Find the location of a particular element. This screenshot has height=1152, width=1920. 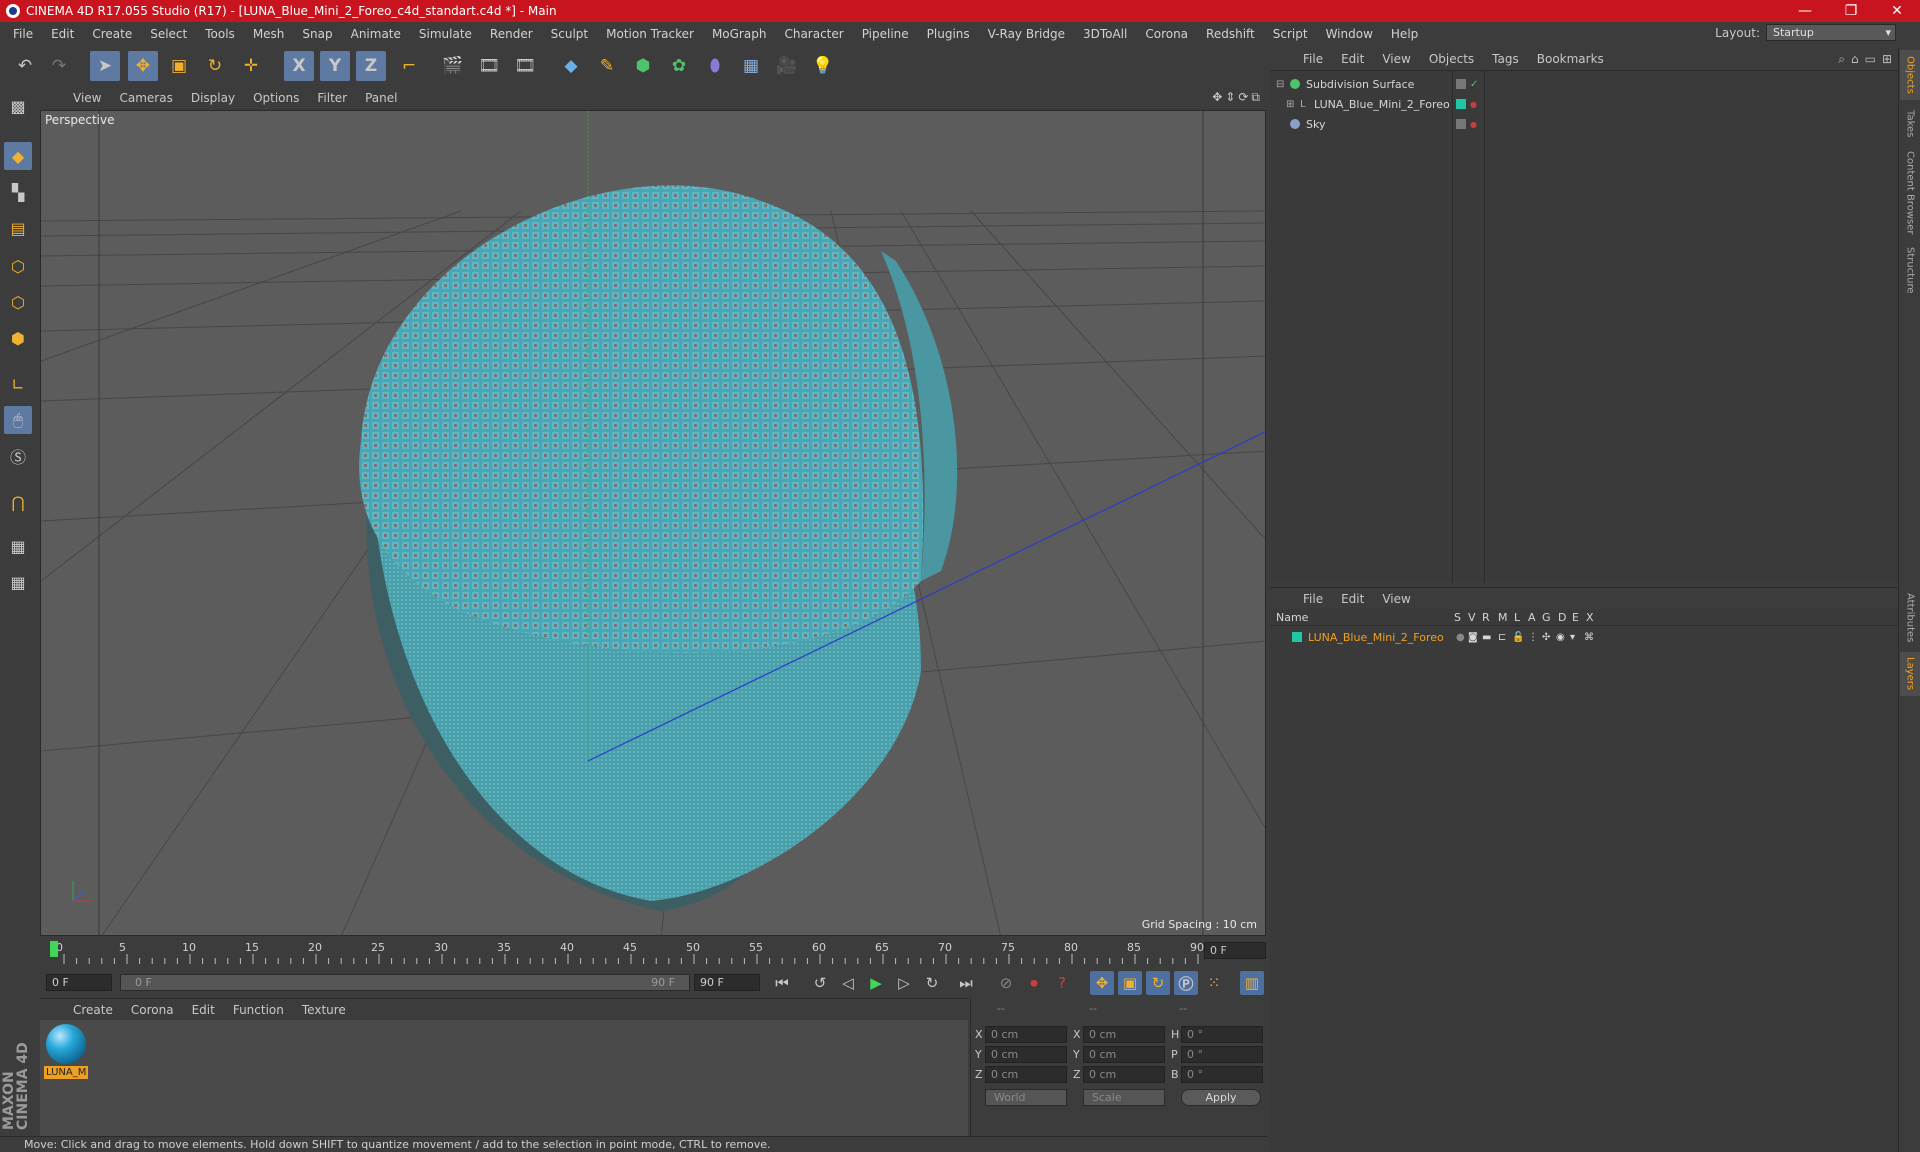

column-manager: M is located at coordinates (1503, 617).